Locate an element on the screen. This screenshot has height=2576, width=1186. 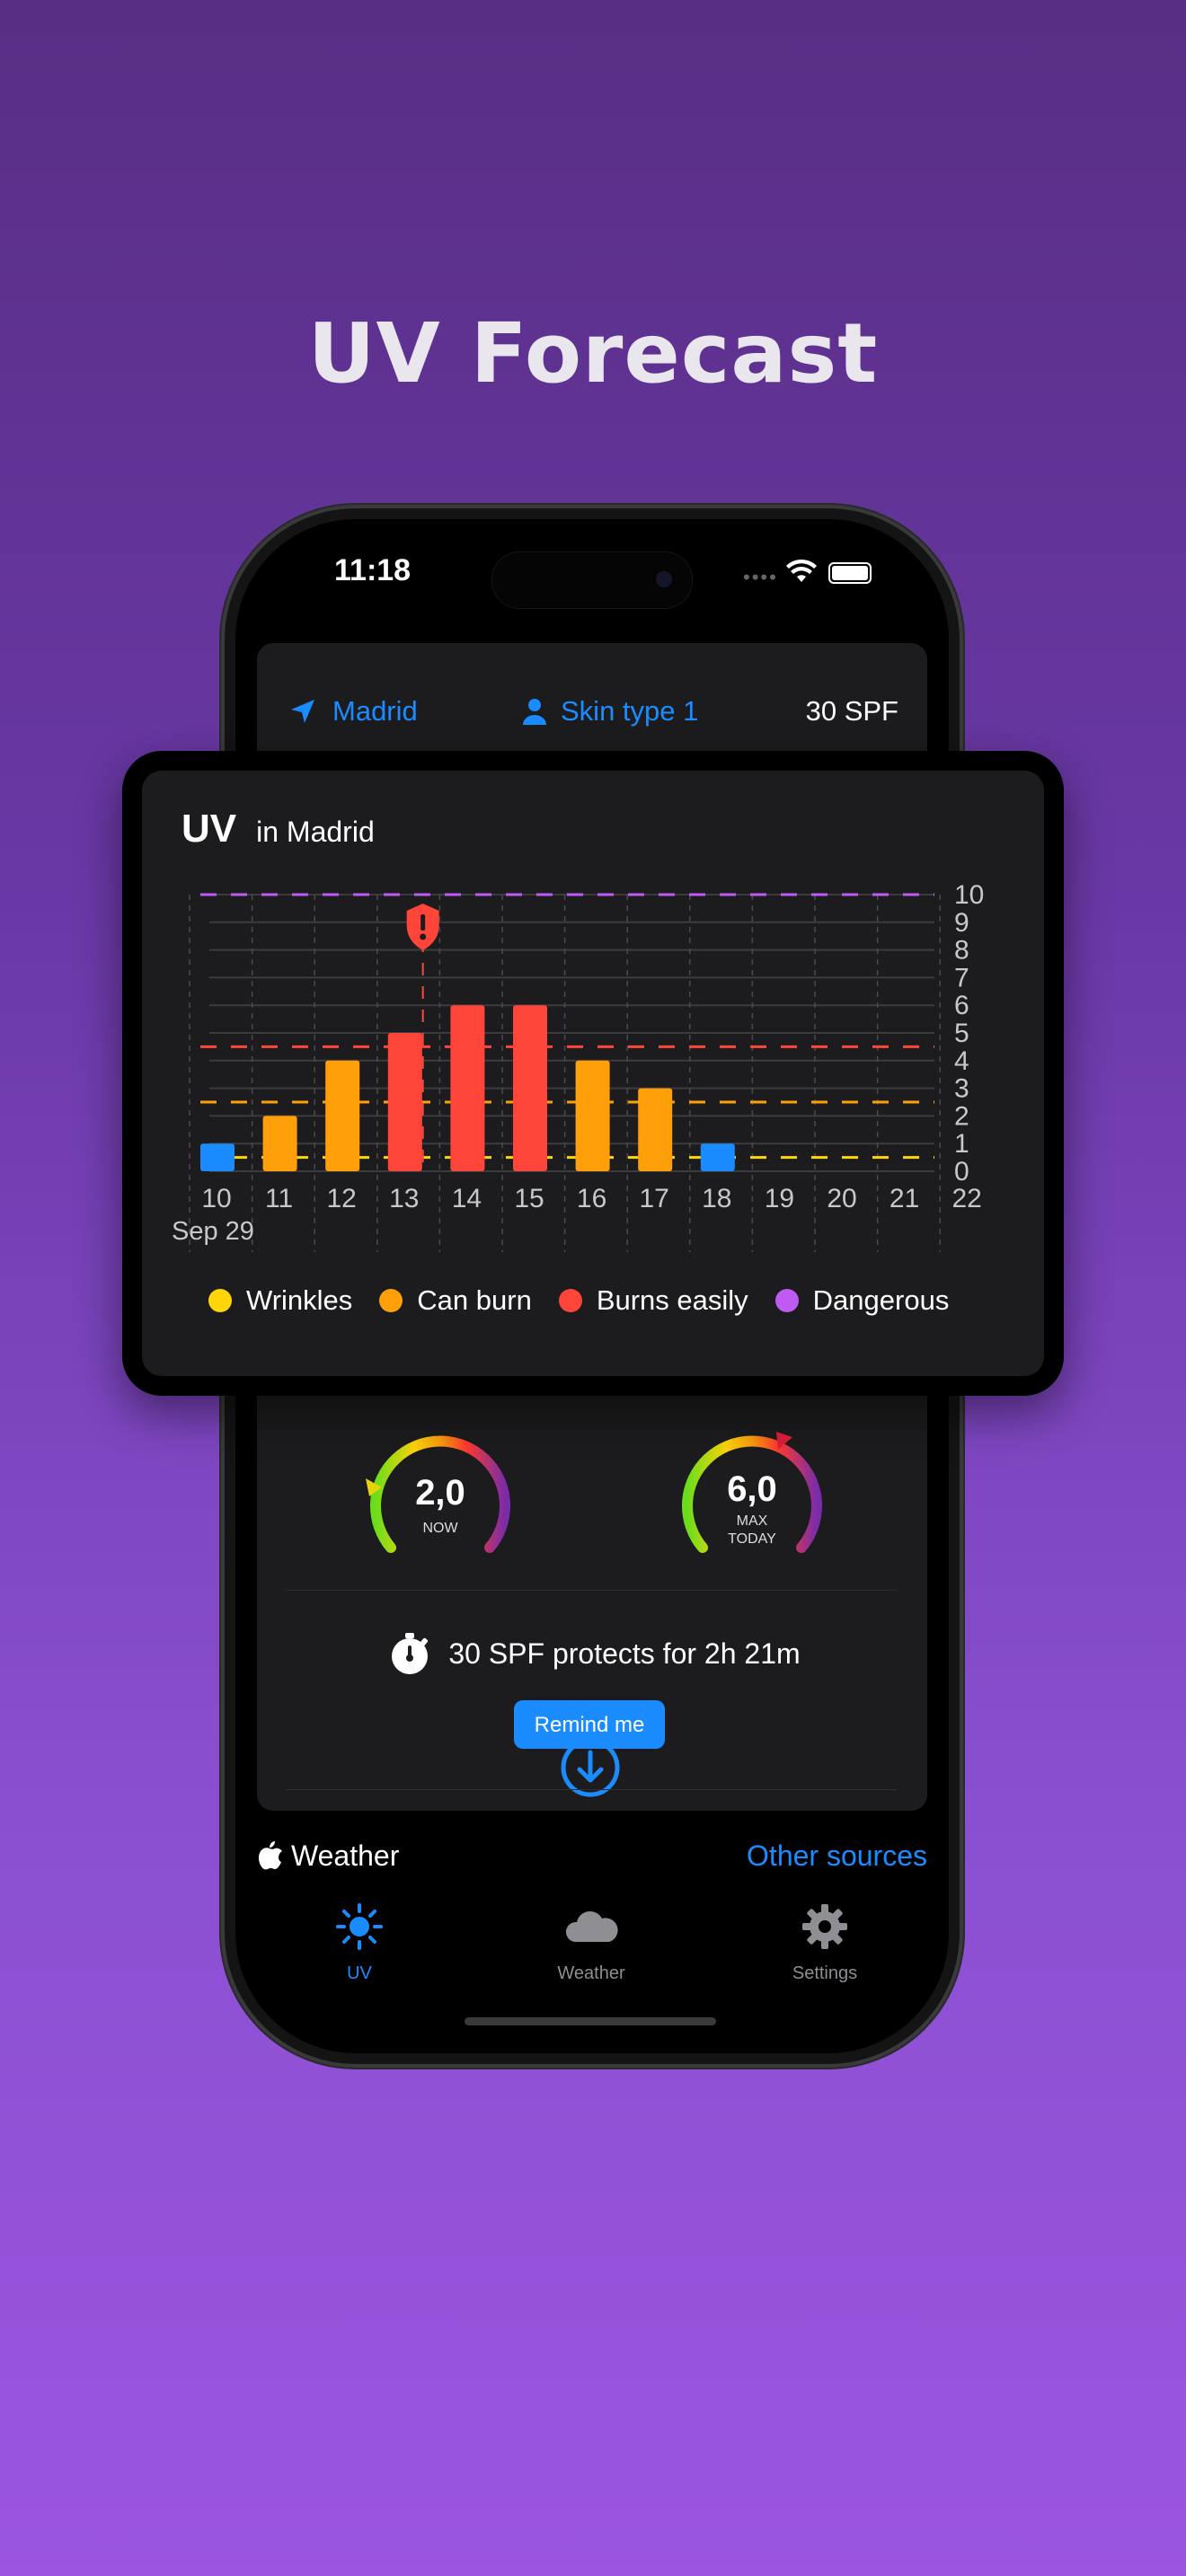
uv-now-value: 2,0 is located at coordinates (440, 1493).